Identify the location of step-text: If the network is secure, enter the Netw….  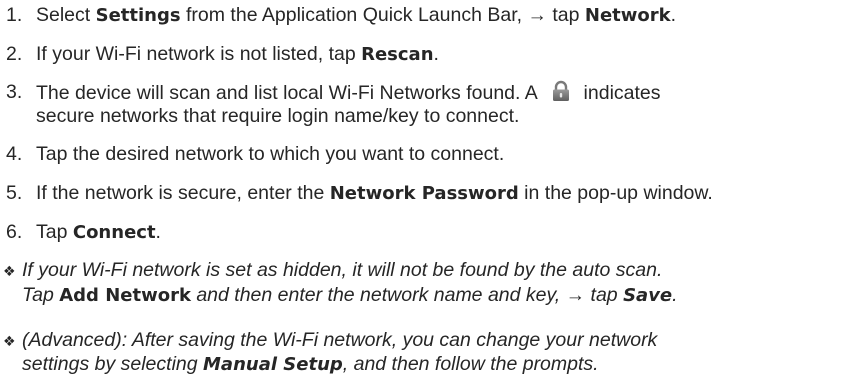
(374, 193).